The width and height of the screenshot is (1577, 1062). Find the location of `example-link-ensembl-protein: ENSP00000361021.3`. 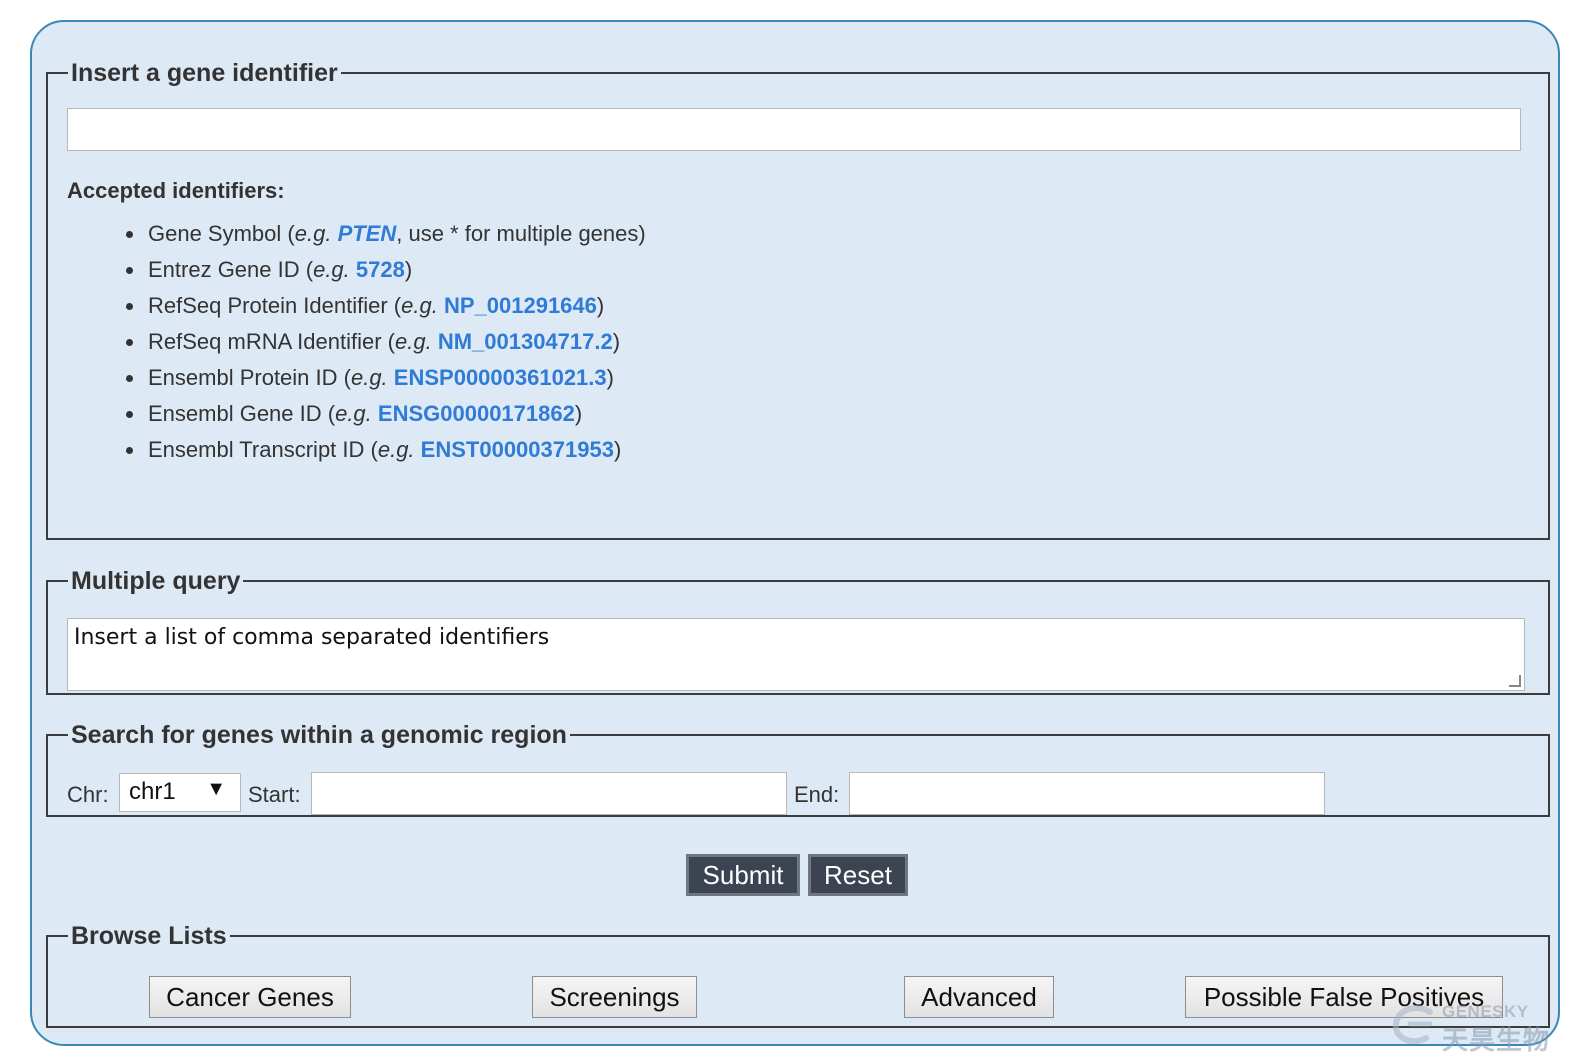

example-link-ensembl-protein: ENSP00000361021.3 is located at coordinates (500, 377).